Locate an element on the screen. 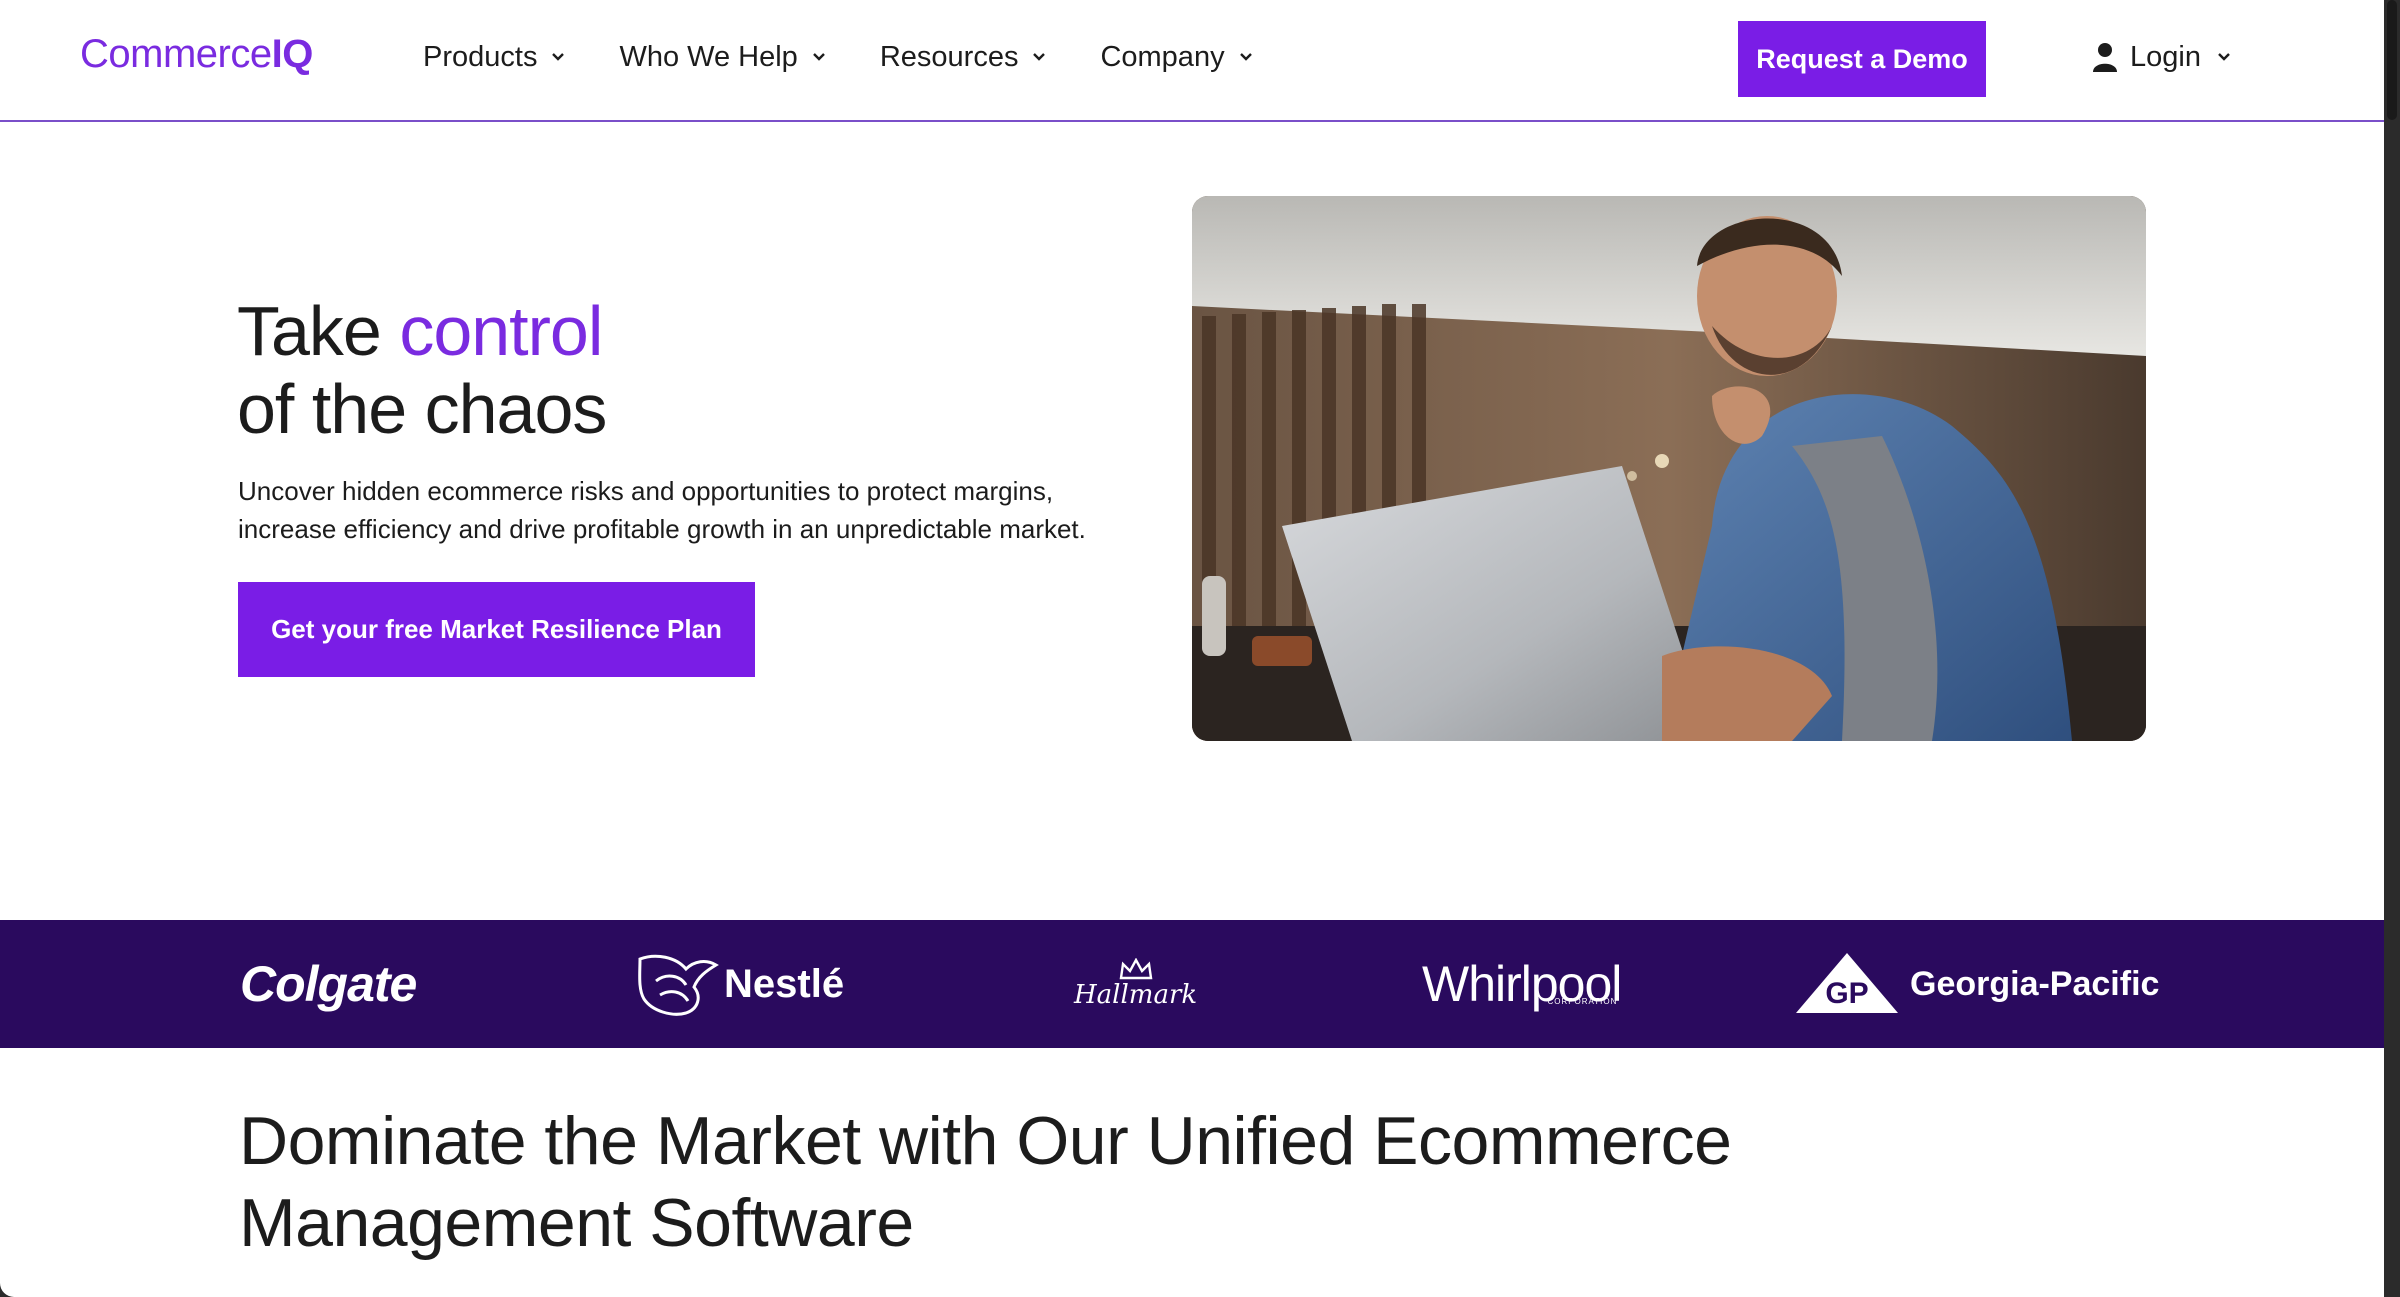  logo-text-bold: IQ is located at coordinates (292, 54).